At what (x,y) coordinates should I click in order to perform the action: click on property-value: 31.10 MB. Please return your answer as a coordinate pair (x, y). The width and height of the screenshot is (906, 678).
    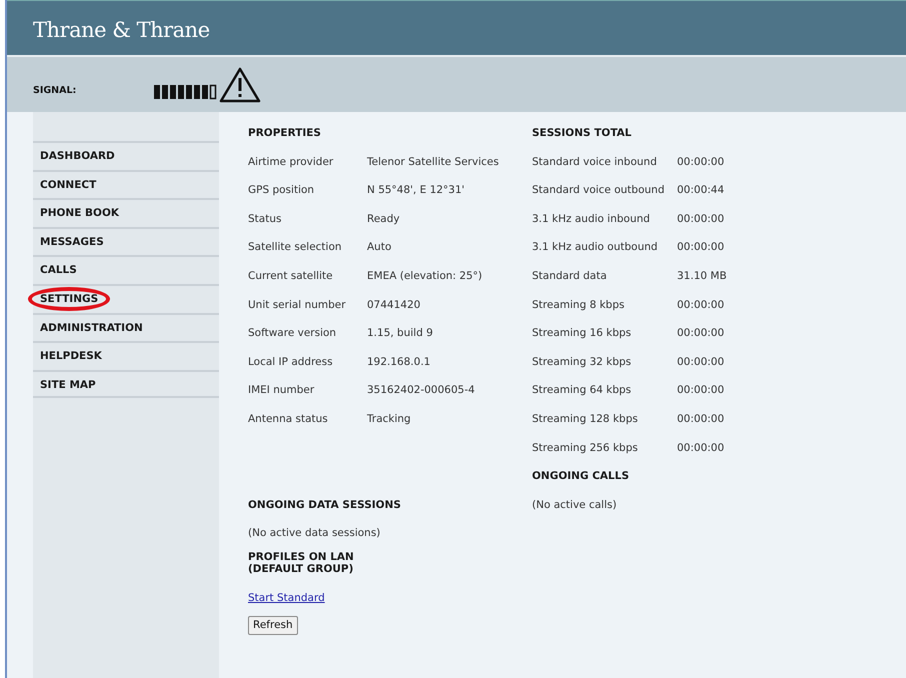
    Looking at the image, I should click on (702, 276).